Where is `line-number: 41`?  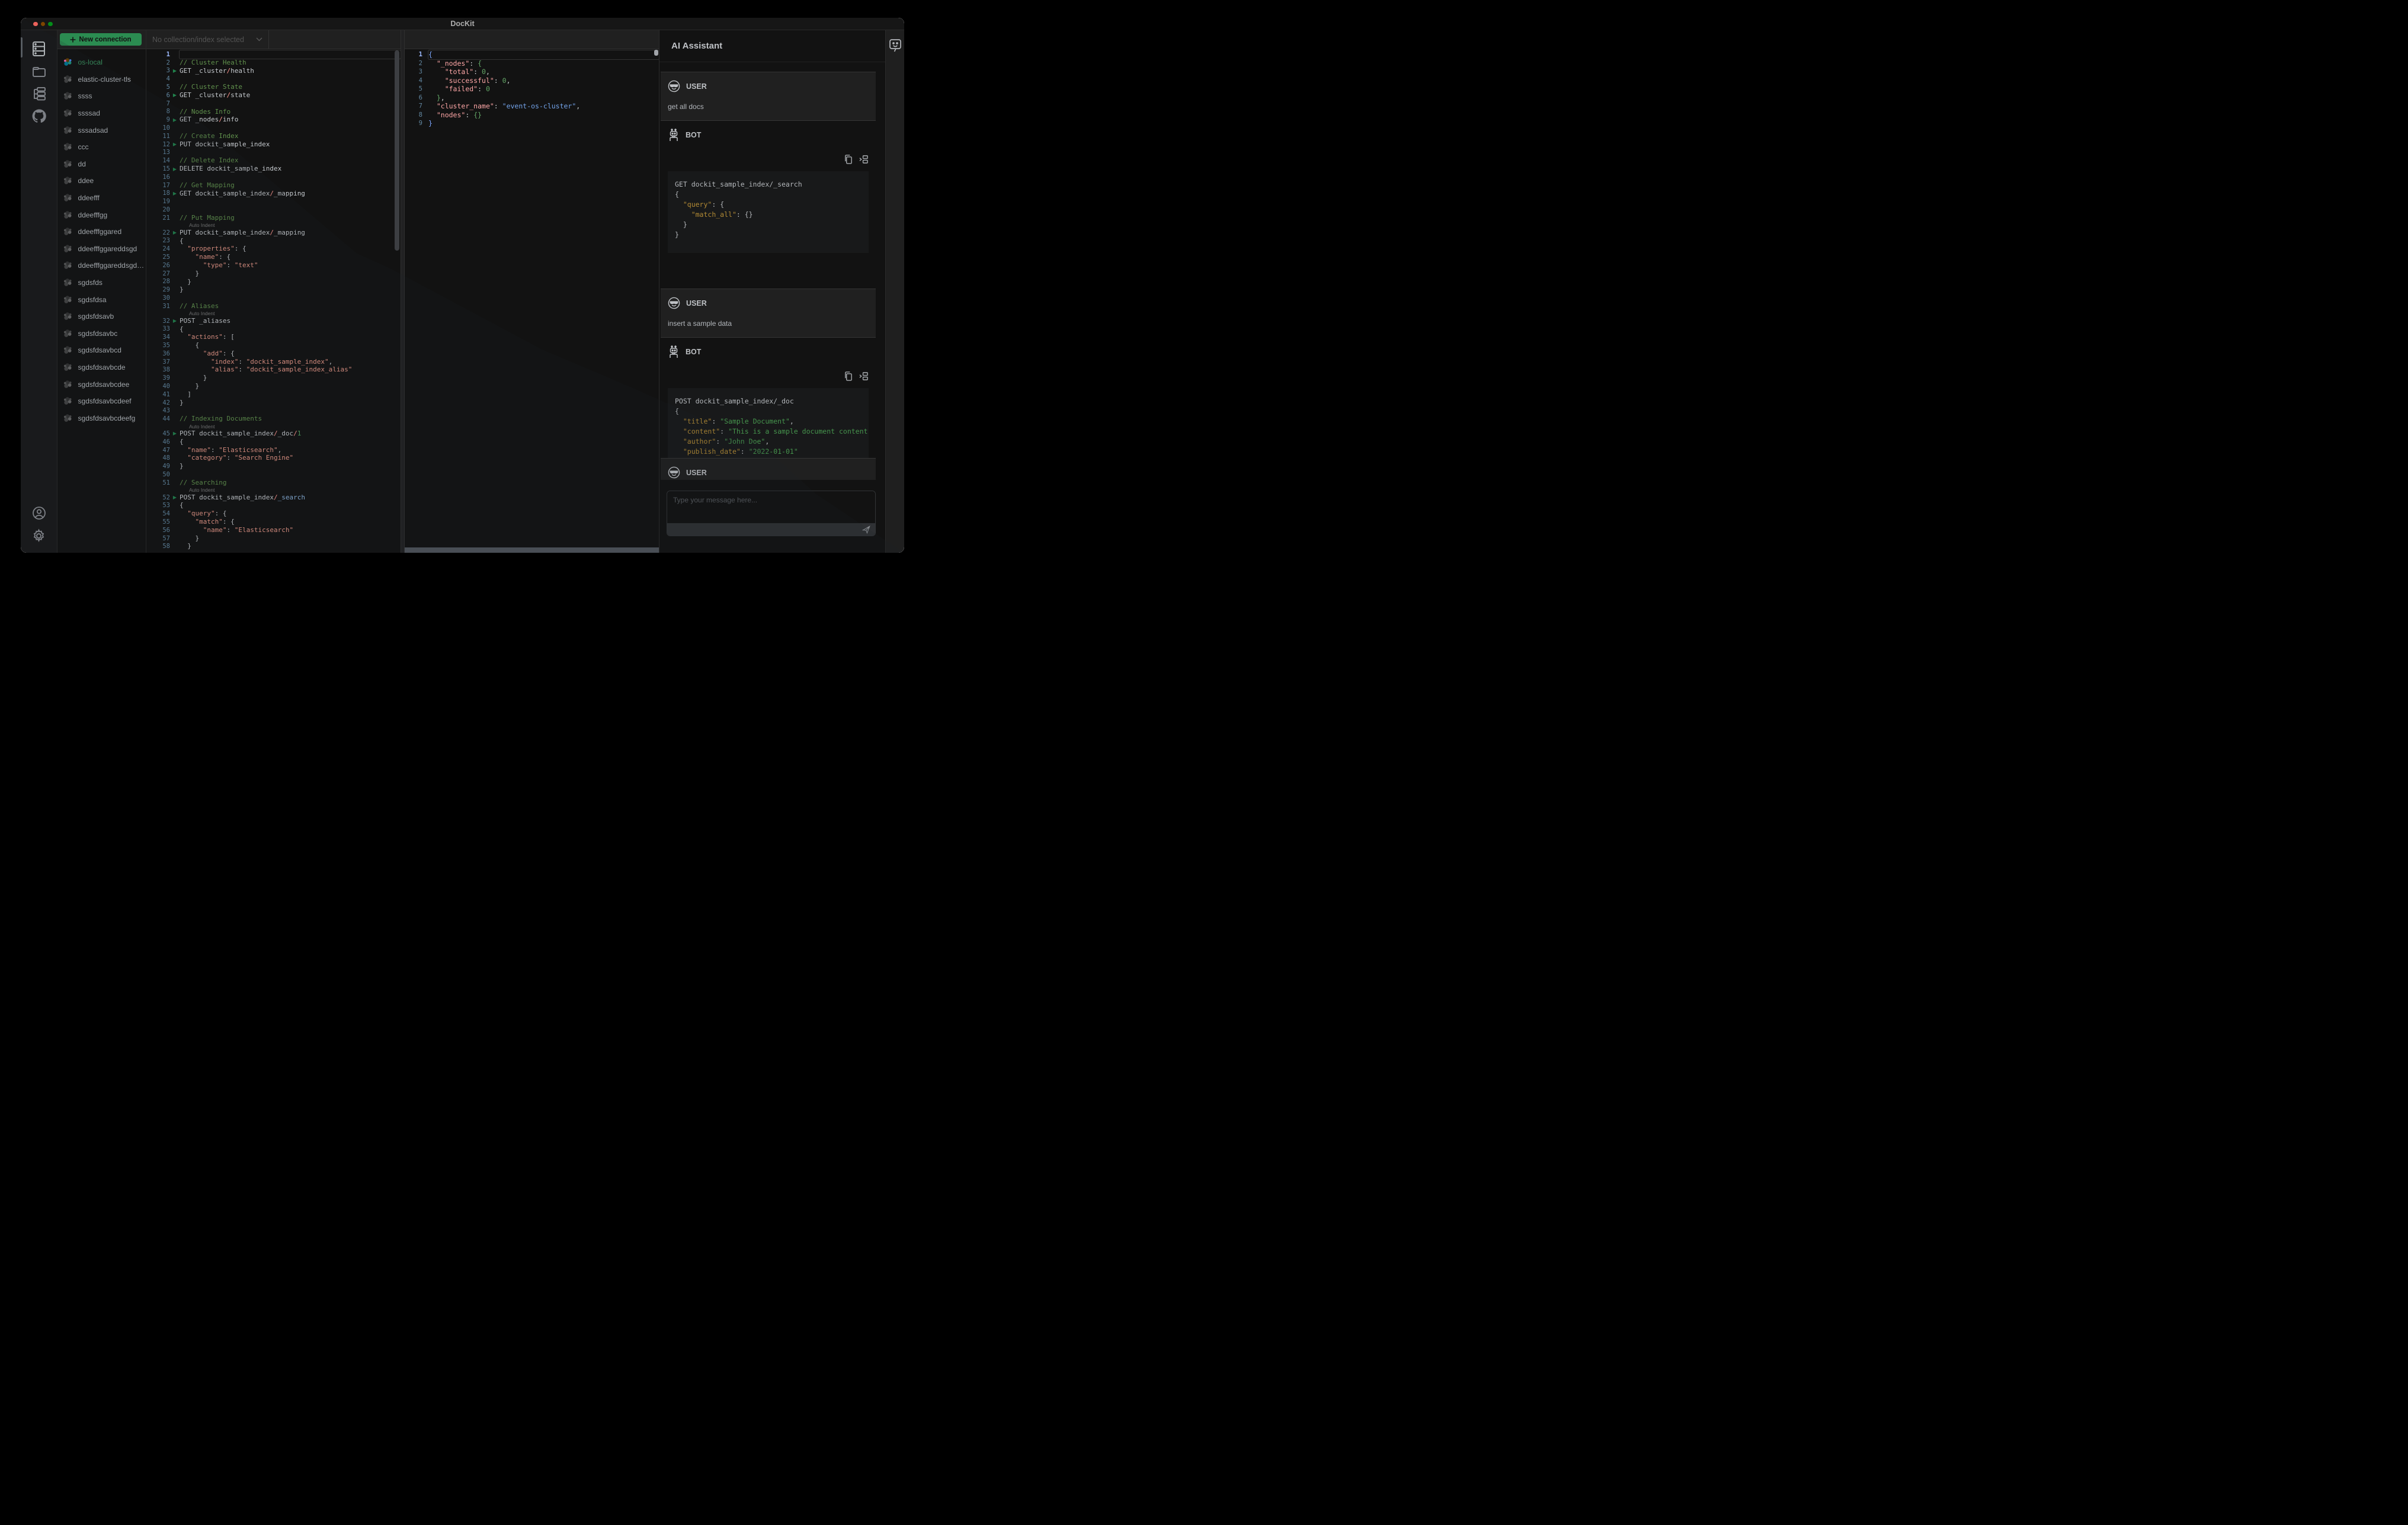 line-number: 41 is located at coordinates (166, 394).